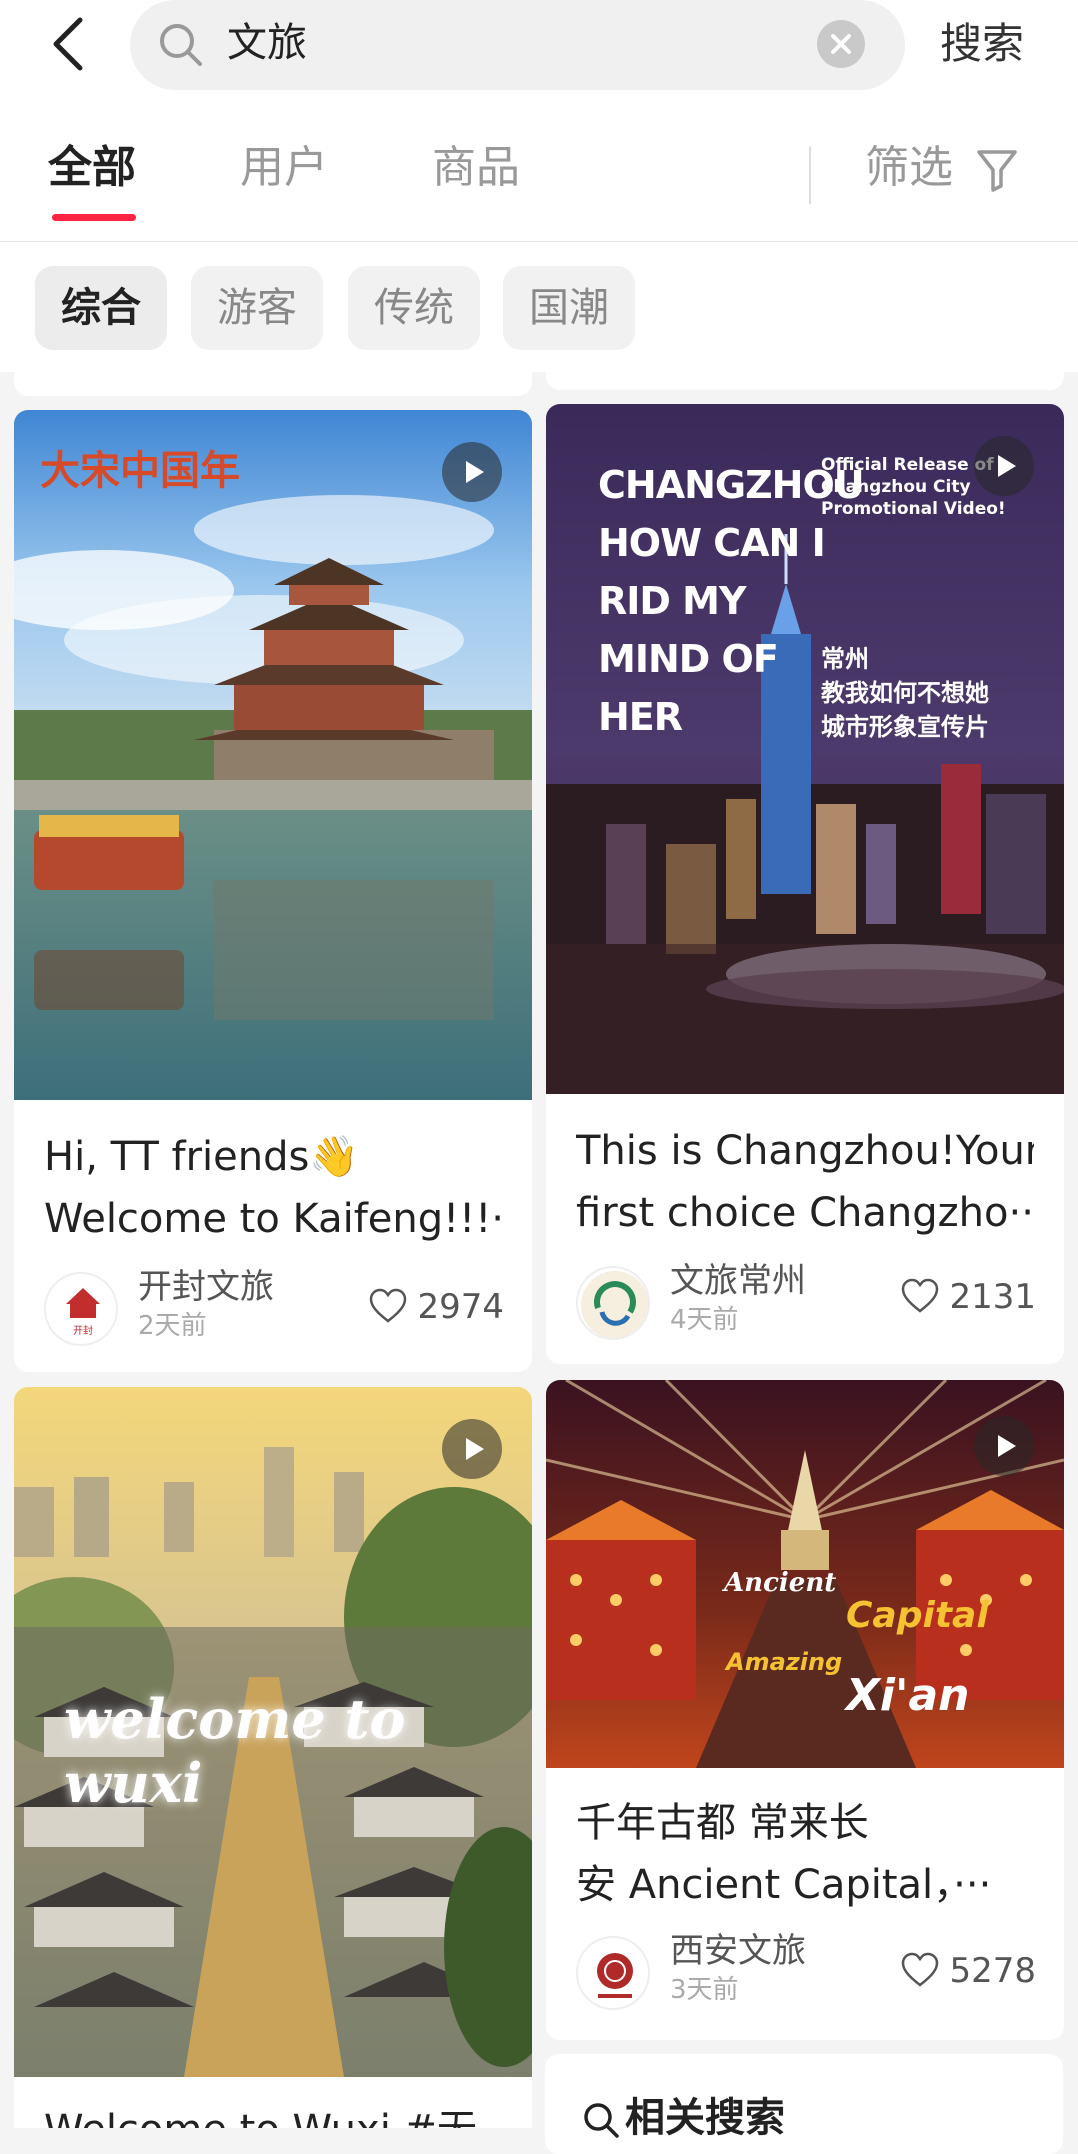 This screenshot has width=1078, height=2154. What do you see at coordinates (70, 44) in the screenshot?
I see `back-arrow-icon` at bounding box center [70, 44].